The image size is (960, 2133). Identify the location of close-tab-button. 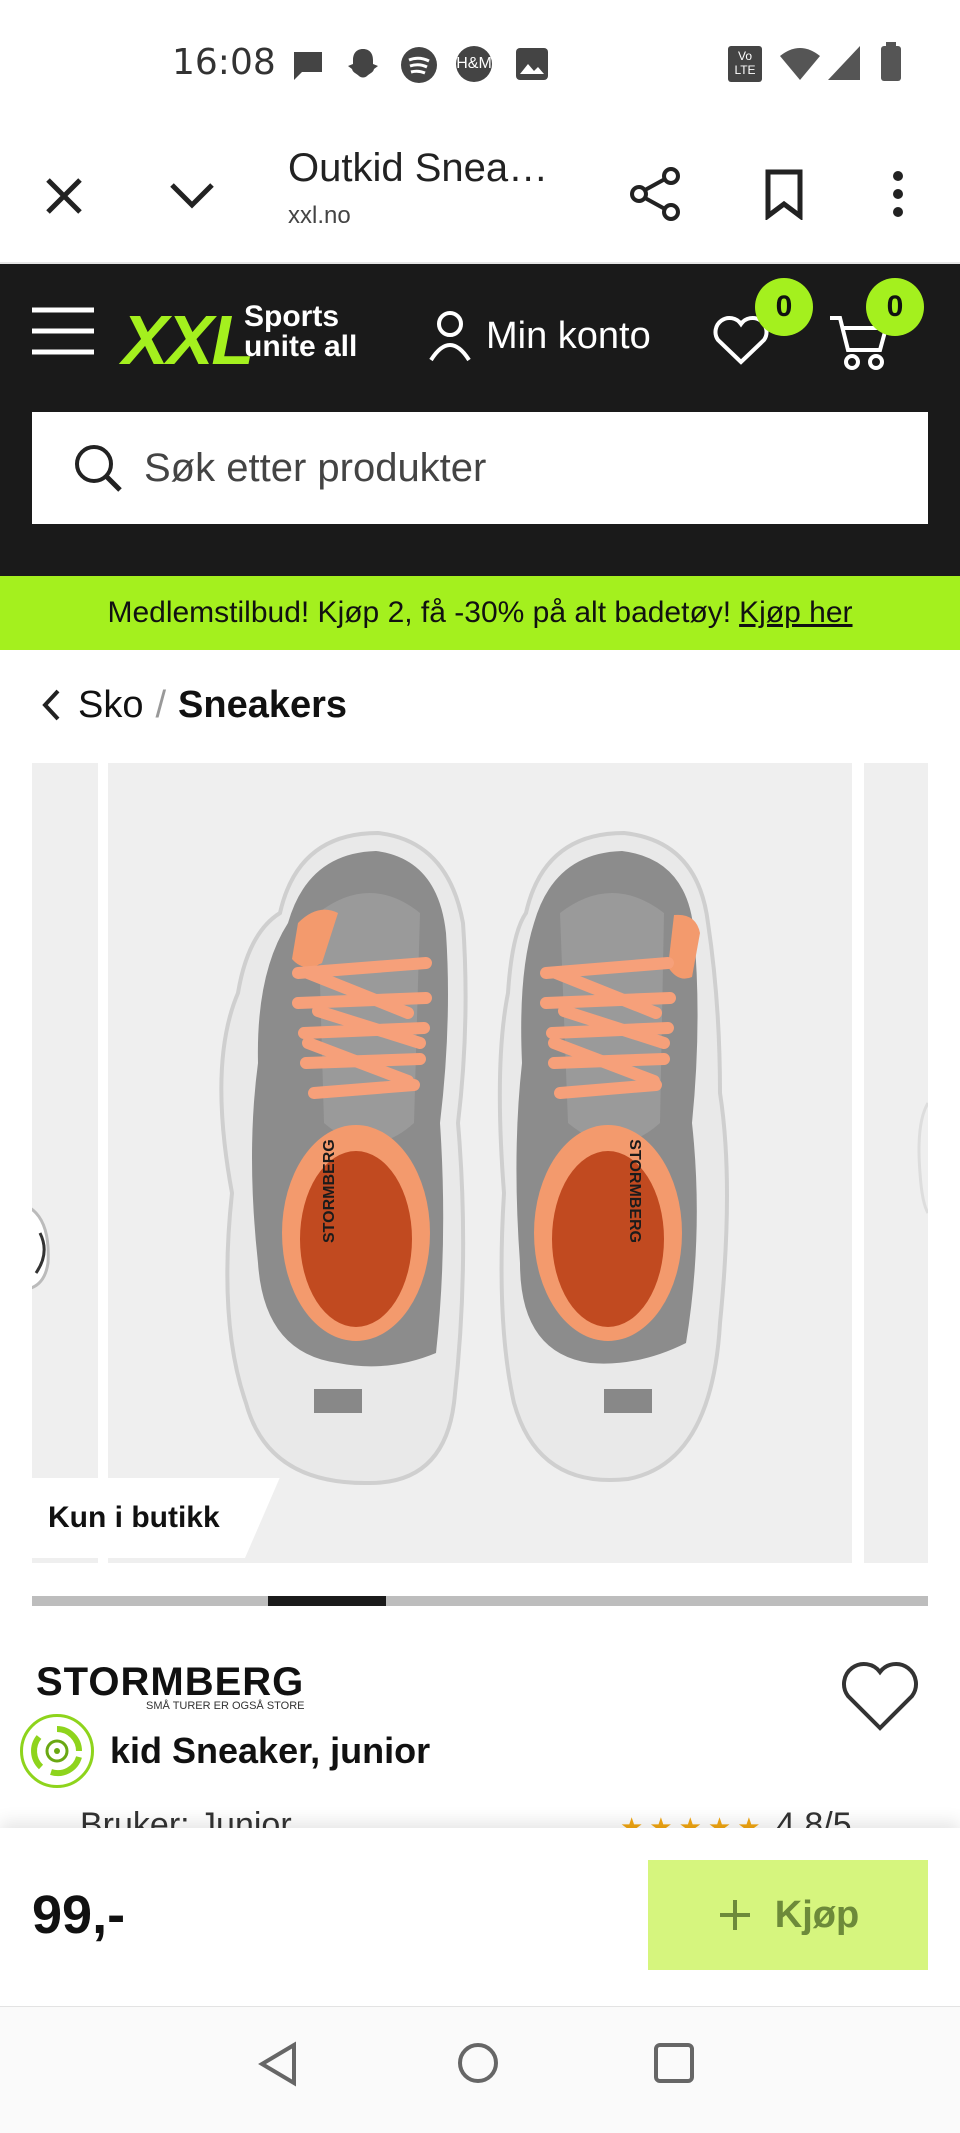
(64, 196).